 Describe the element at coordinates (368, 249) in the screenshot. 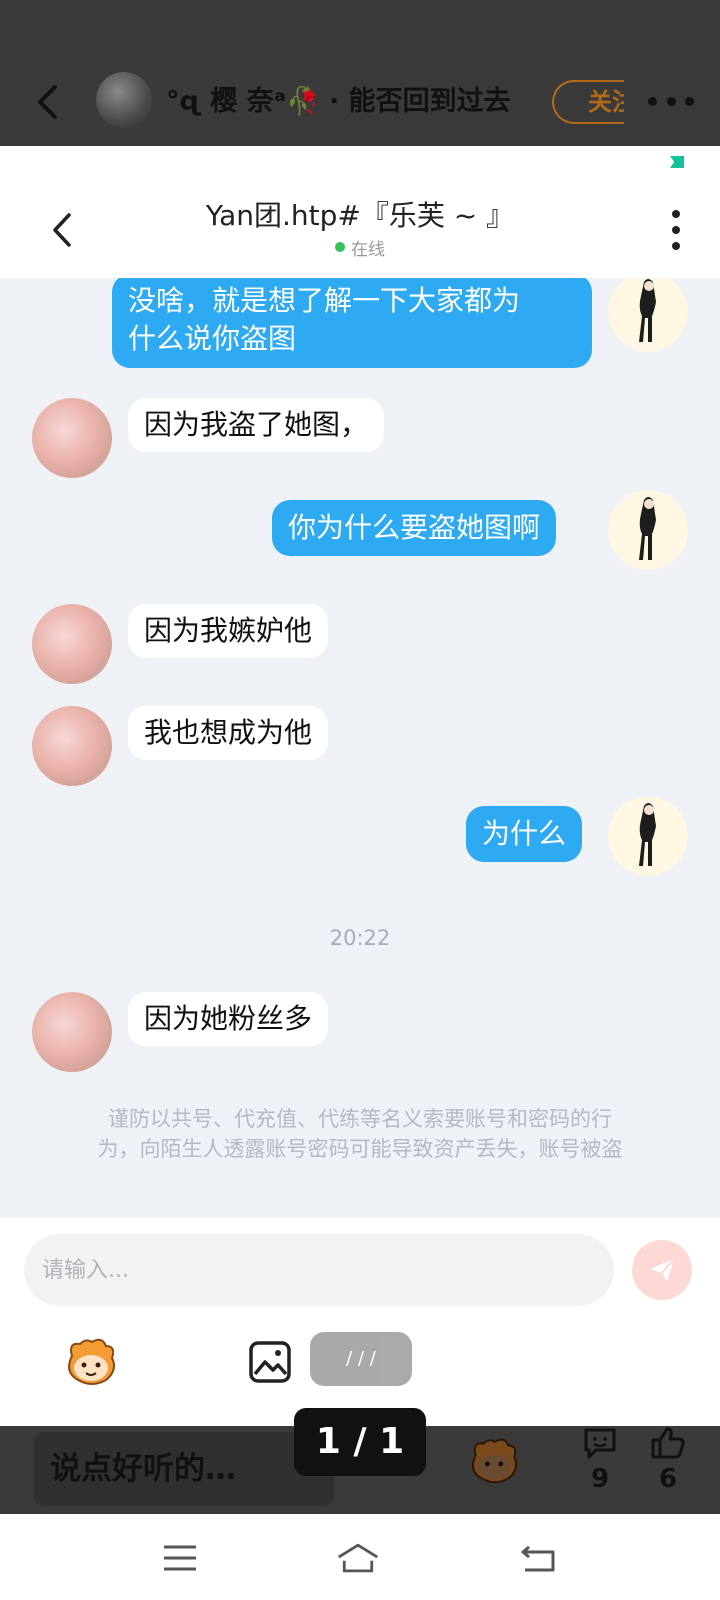

I see `online-status-label: 在线` at that location.